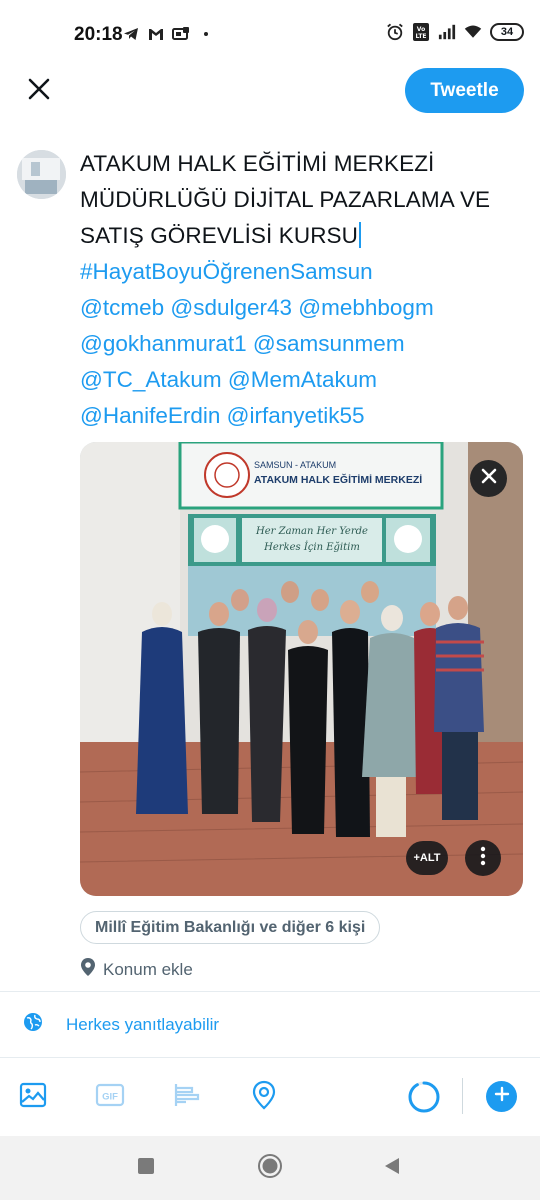 Image resolution: width=540 pixels, height=1200 pixels. I want to click on svg-text: LTE, so click(420, 36).